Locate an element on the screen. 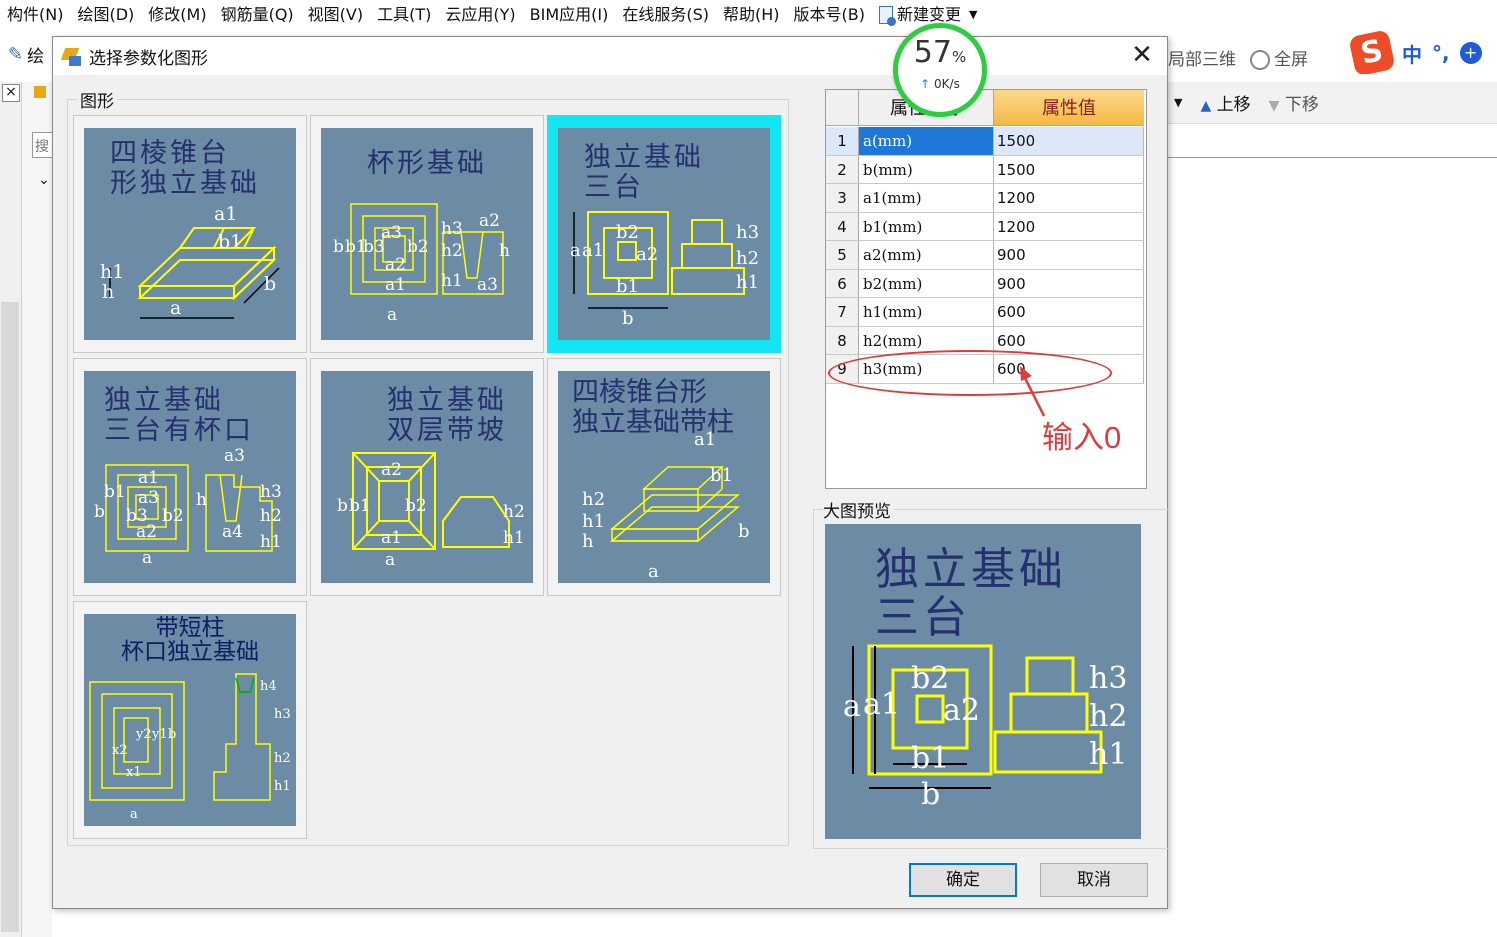 The height and width of the screenshot is (937, 1497). shape-thumbnail: 独立基础 双层带坡 a2 b b1 b2 a1 a h2 h1 is located at coordinates (427, 477).